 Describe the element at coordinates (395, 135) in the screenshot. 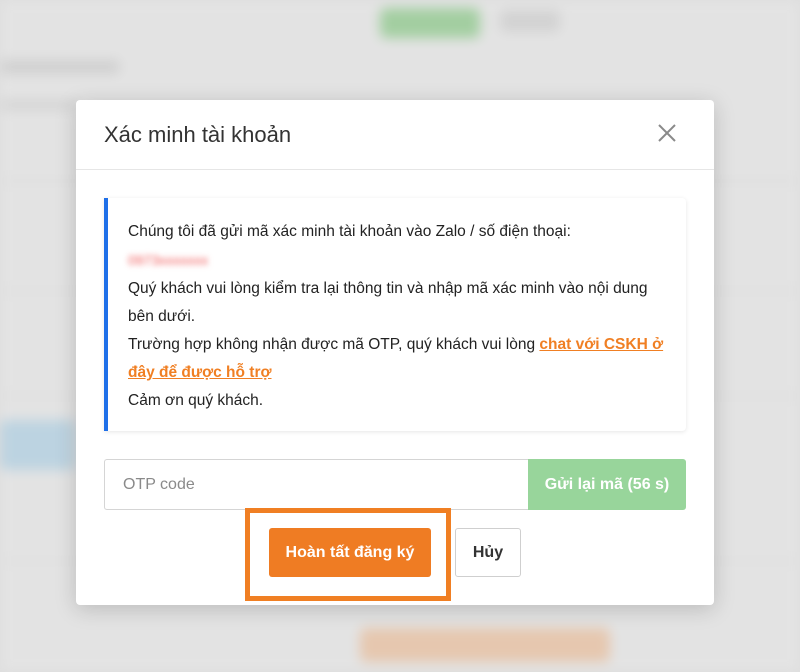

I see `modal-header: Xác minh tài khoản` at that location.